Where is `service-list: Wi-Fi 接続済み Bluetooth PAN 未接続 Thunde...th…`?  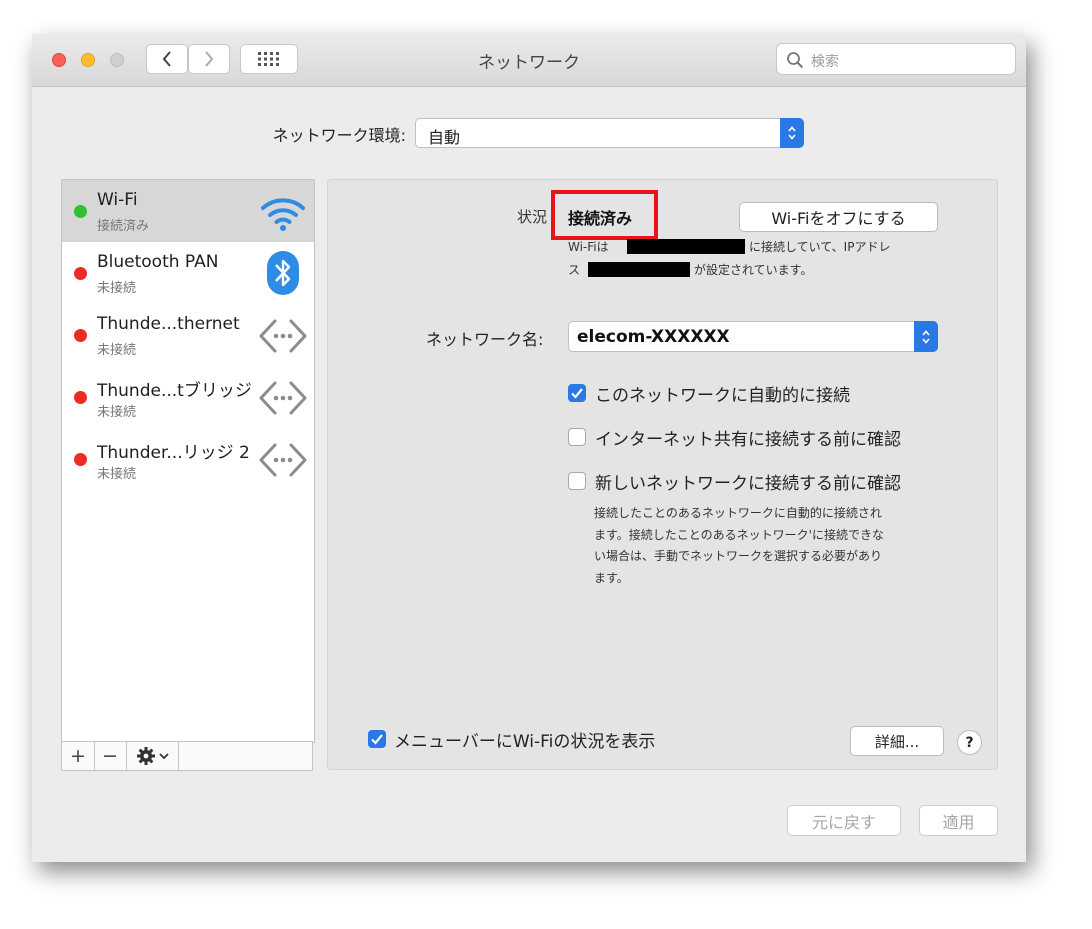
service-list: Wi-Fi 接続済み Bluetooth PAN 未接続 Thunde...th… is located at coordinates (188, 461).